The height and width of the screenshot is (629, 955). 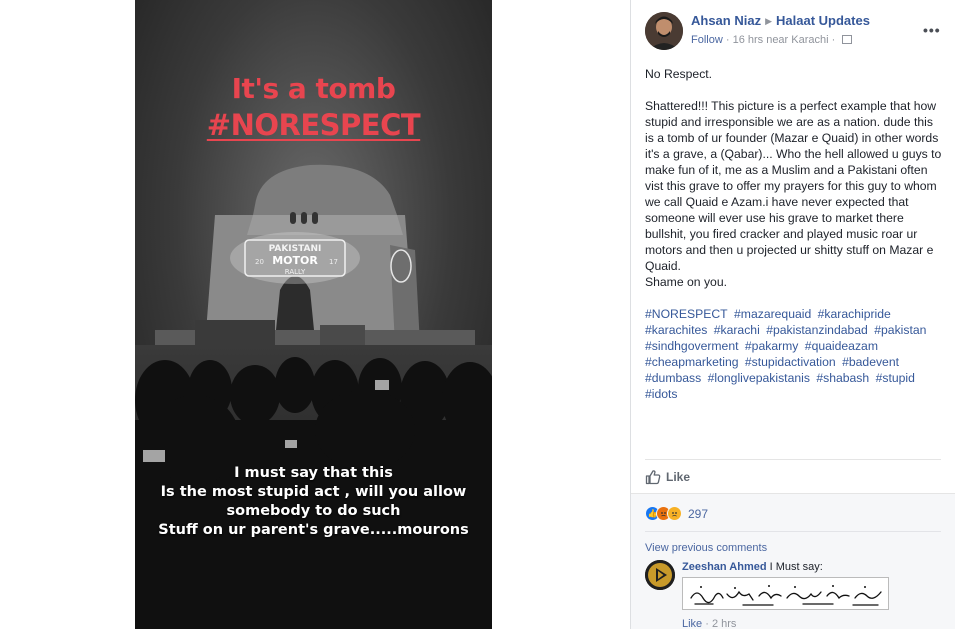 What do you see at coordinates (900, 330) in the screenshot?
I see `hashtag-link: #pakistan` at bounding box center [900, 330].